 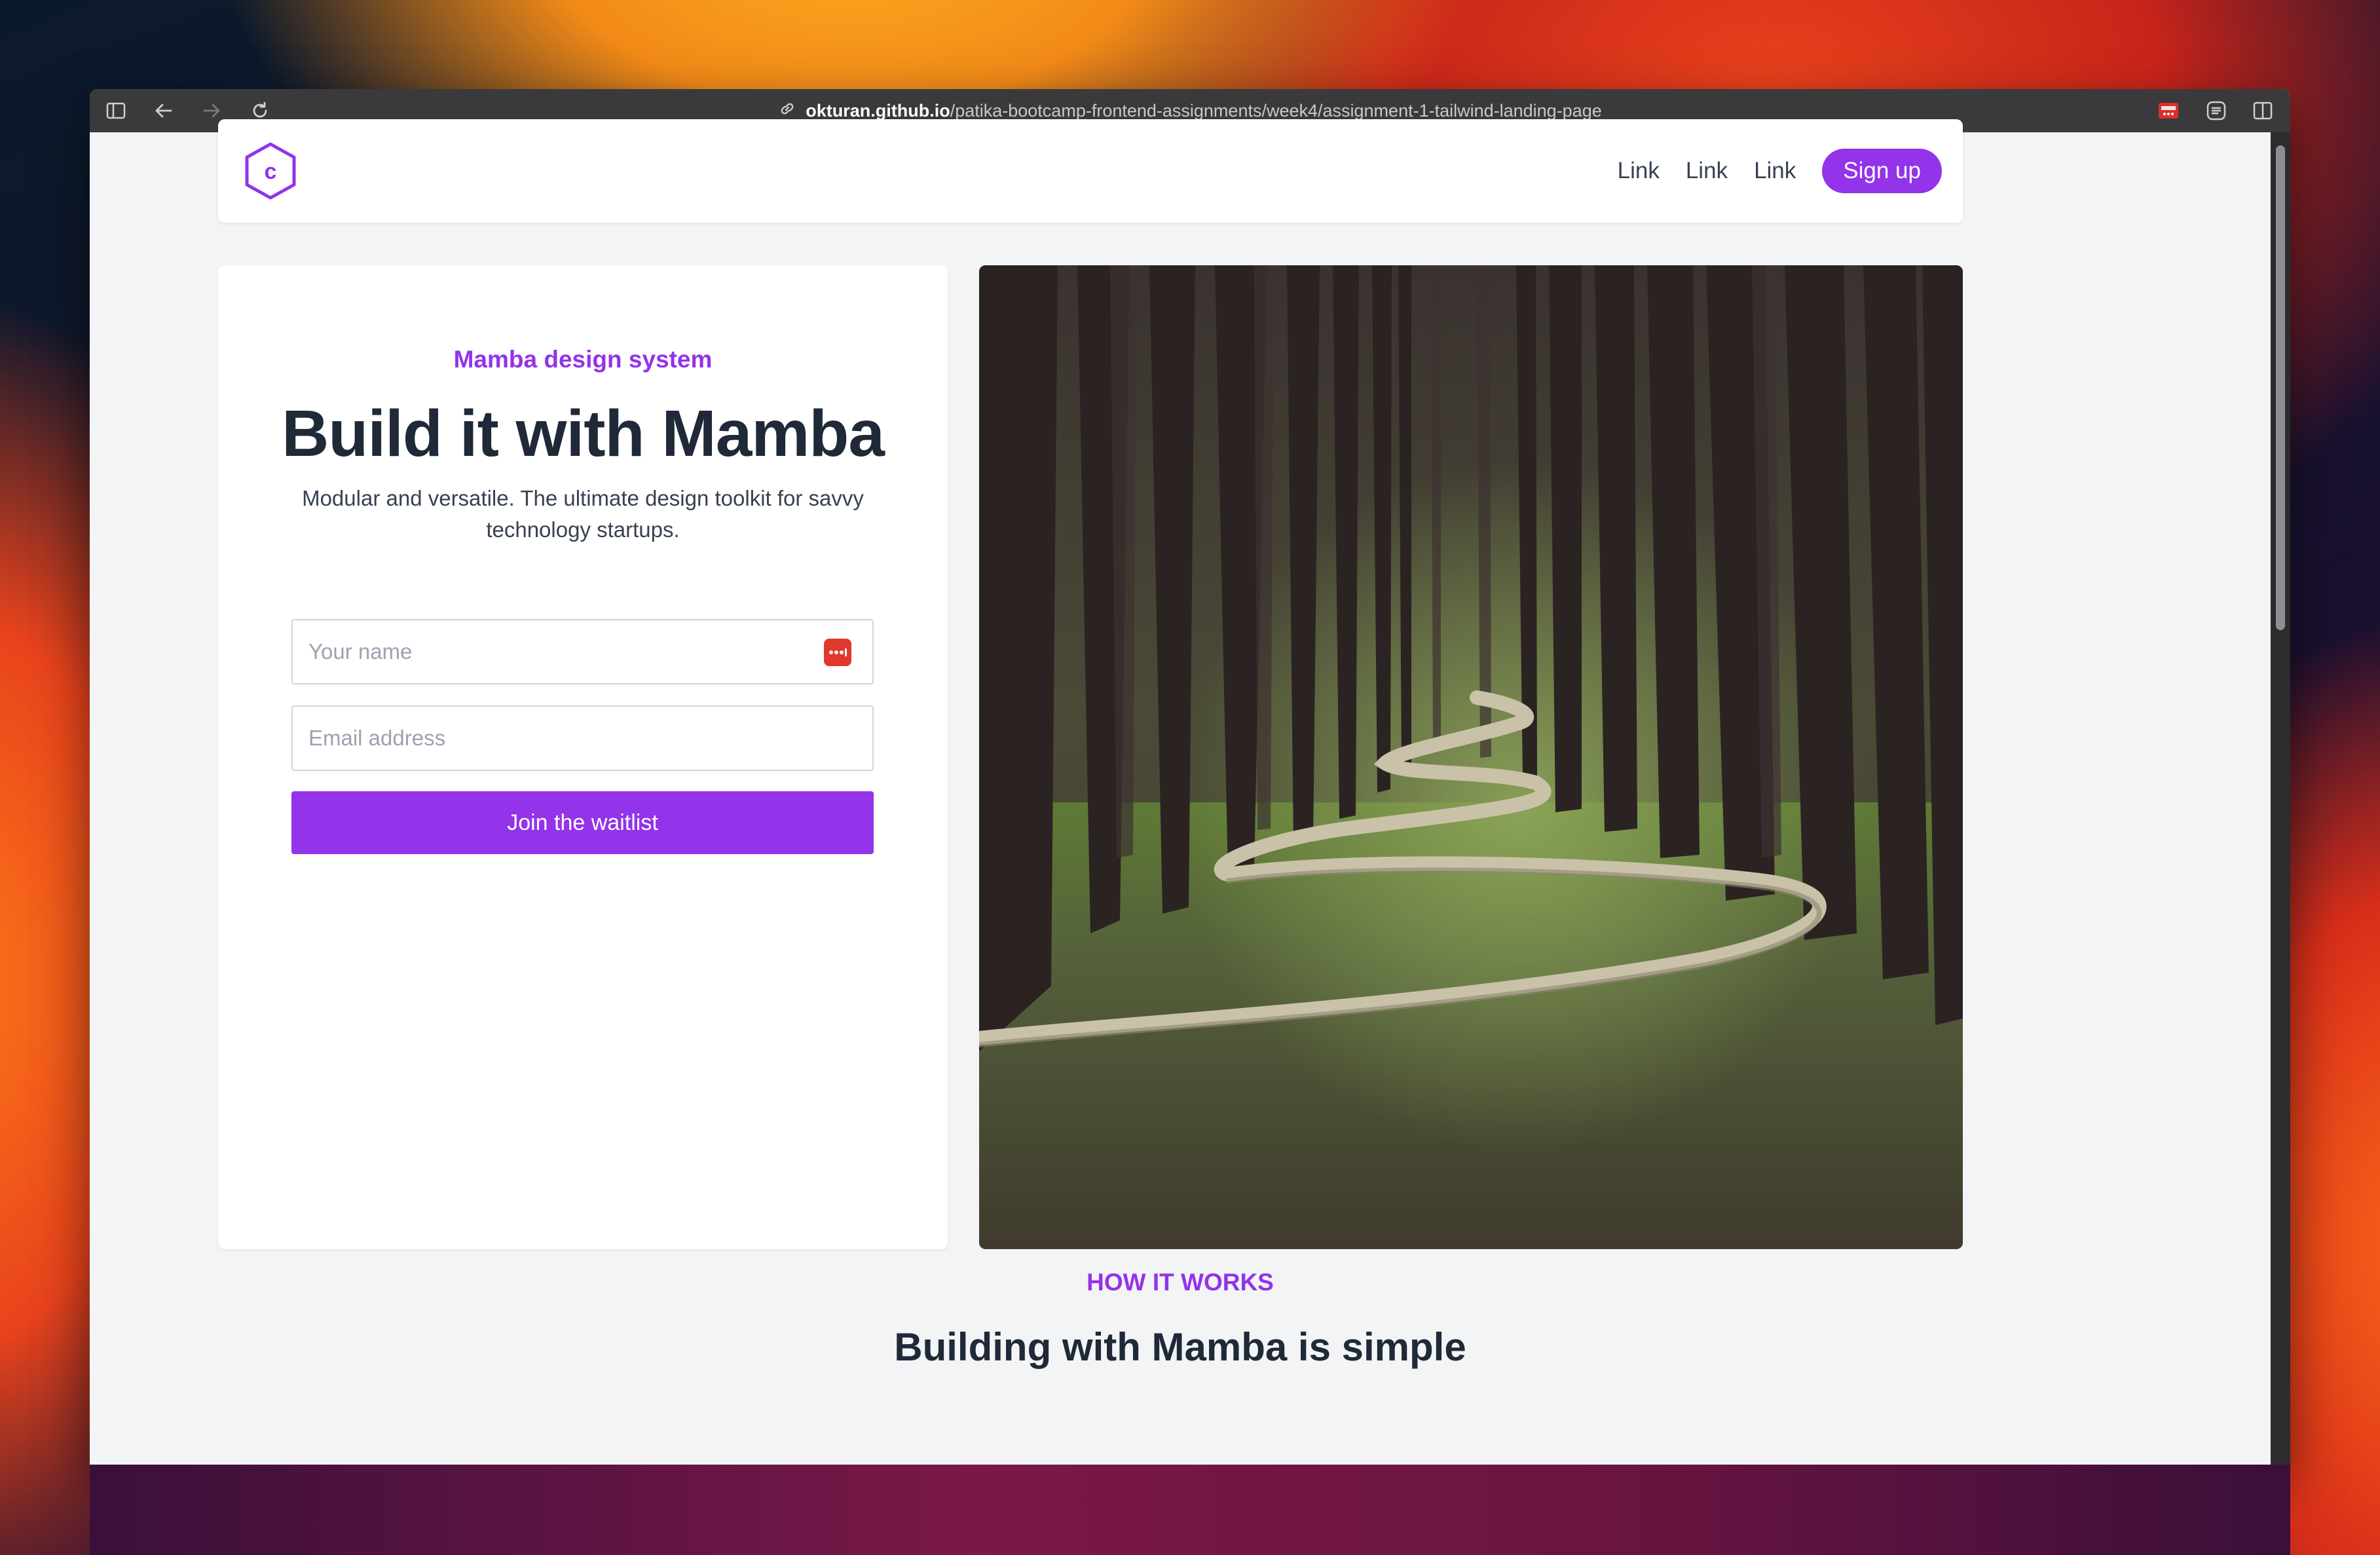 I want to click on signup-button: Sign up, so click(x=1882, y=171).